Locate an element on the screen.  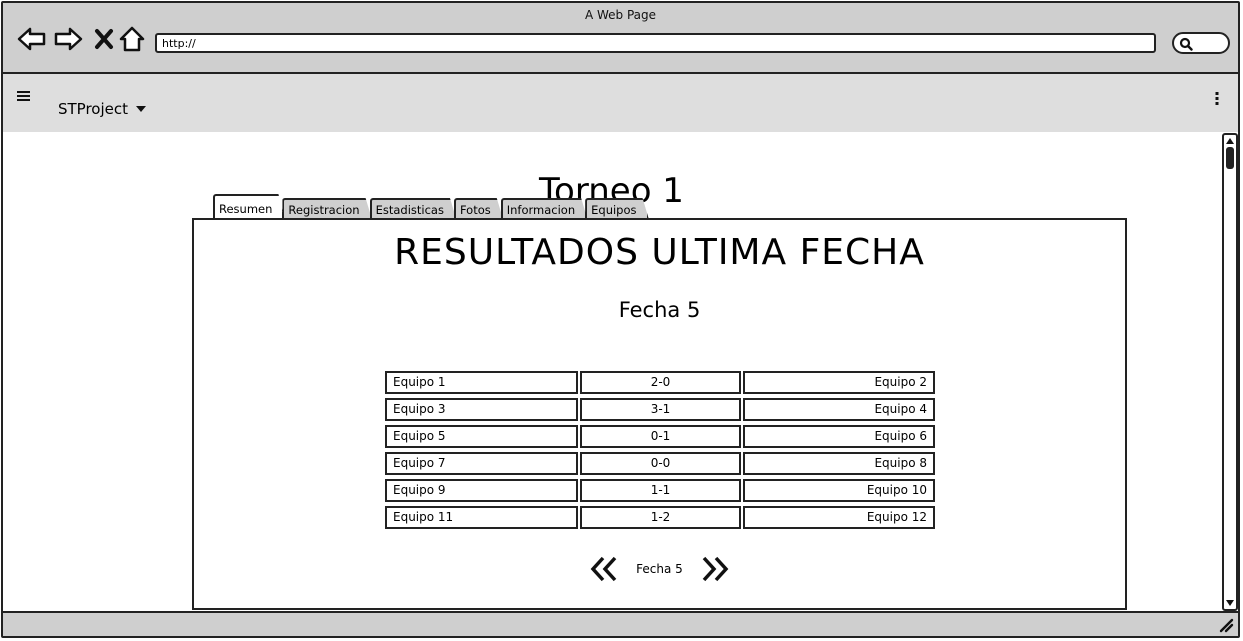
home-team-cell: Equipo 5 is located at coordinates (481, 436).